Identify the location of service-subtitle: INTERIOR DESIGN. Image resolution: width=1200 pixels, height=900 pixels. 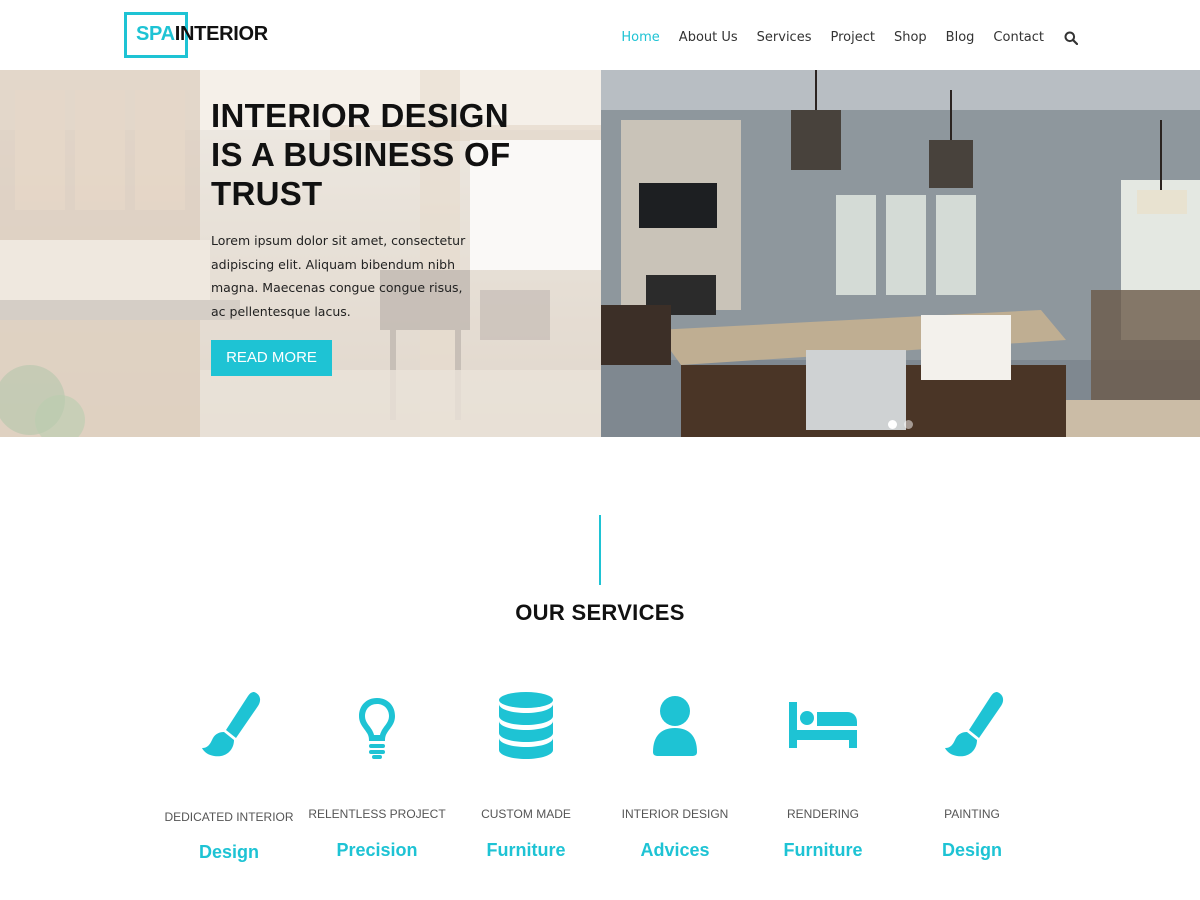
(675, 814).